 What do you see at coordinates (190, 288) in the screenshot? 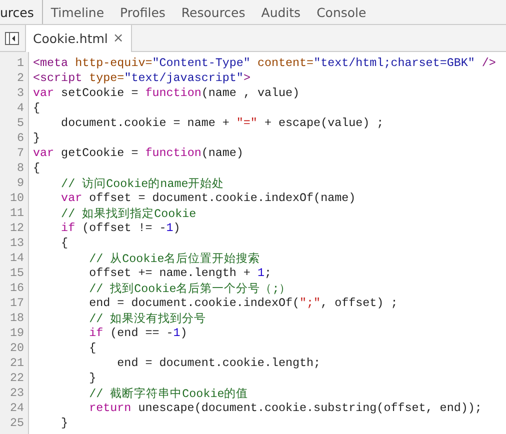
I see `code-line: // 找到Cookie名后第一个分号（;）` at bounding box center [190, 288].